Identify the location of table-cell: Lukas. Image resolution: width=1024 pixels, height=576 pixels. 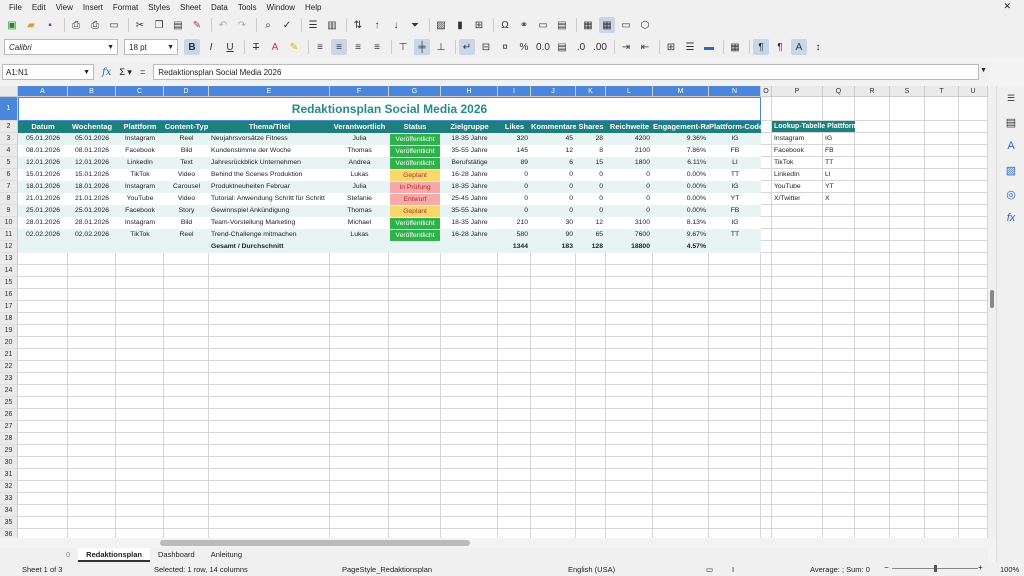
(359, 175).